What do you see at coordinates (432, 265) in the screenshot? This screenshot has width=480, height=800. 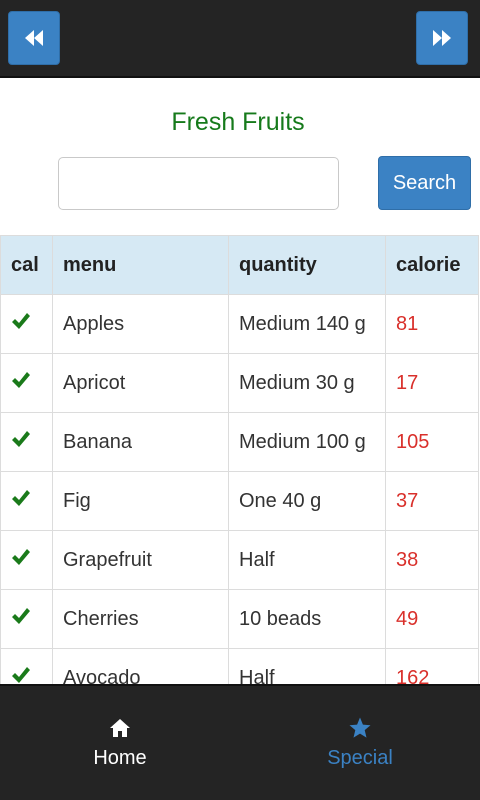 I see `column-header-calorie: calorie` at bounding box center [432, 265].